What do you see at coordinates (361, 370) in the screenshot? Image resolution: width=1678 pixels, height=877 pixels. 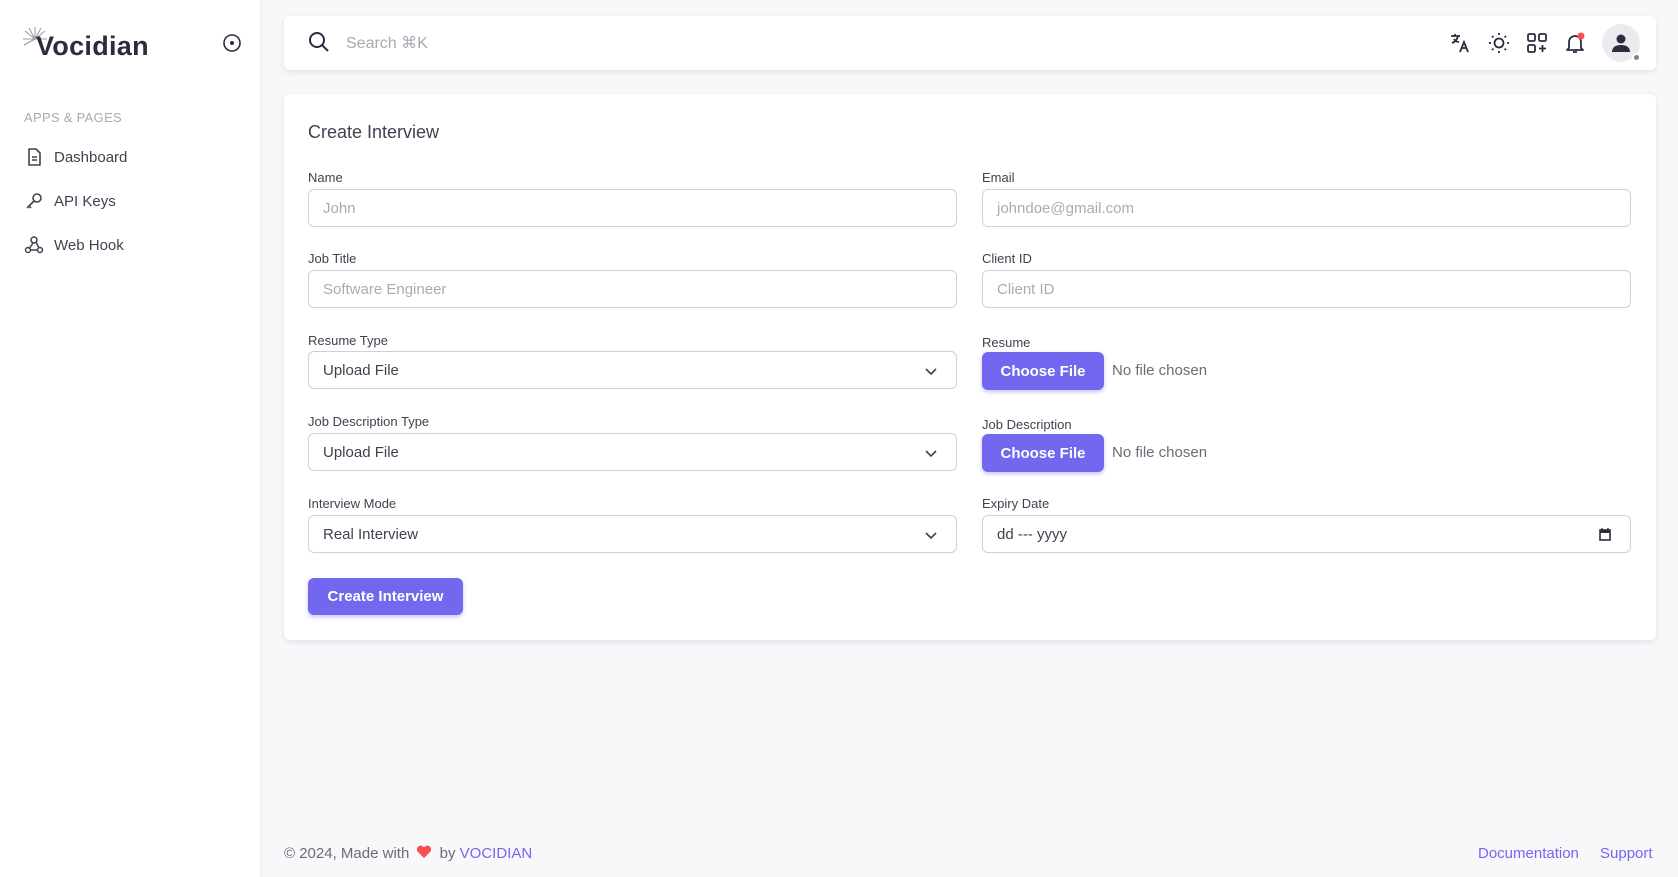 I see `resume-type-value: Upload File` at bounding box center [361, 370].